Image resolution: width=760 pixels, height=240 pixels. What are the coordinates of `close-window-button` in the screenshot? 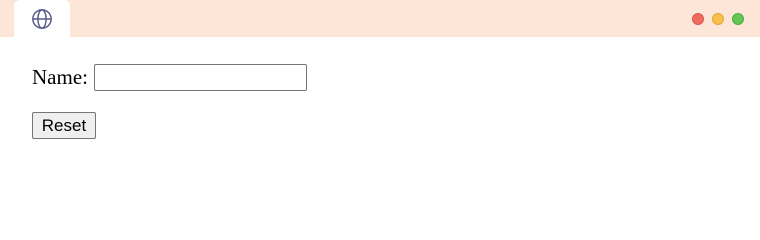 It's located at (698, 19).